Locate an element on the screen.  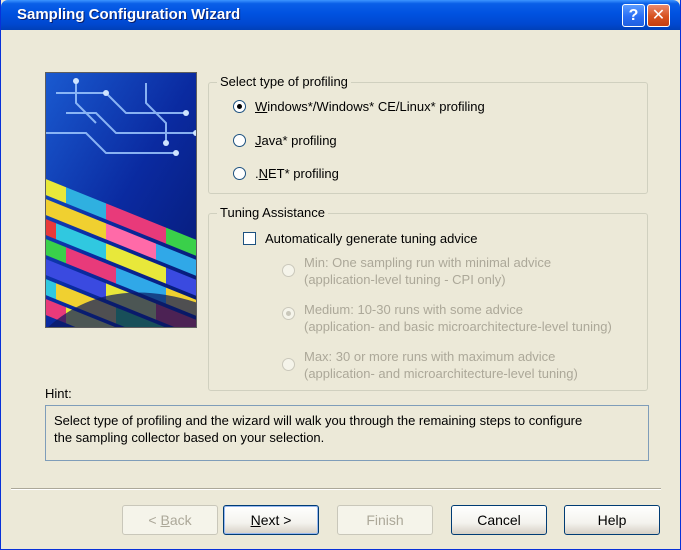
radio-windows-profiling: Windows*/Windows* CE/Linux* profiling is located at coordinates (359, 106).